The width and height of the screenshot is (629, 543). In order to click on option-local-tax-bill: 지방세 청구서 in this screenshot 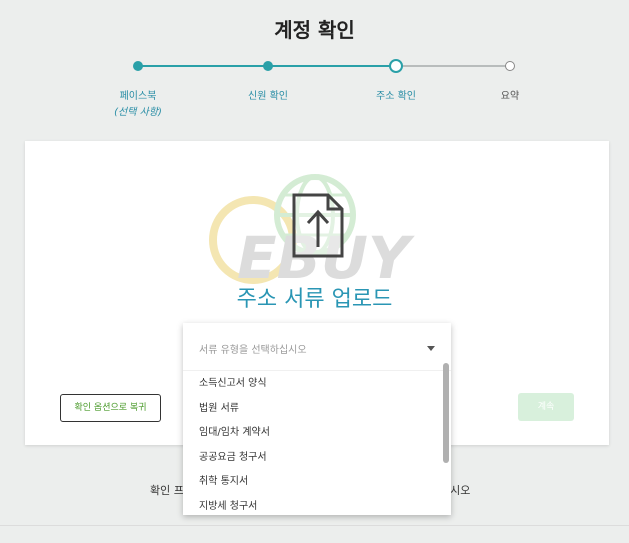, I will do `click(317, 505)`.